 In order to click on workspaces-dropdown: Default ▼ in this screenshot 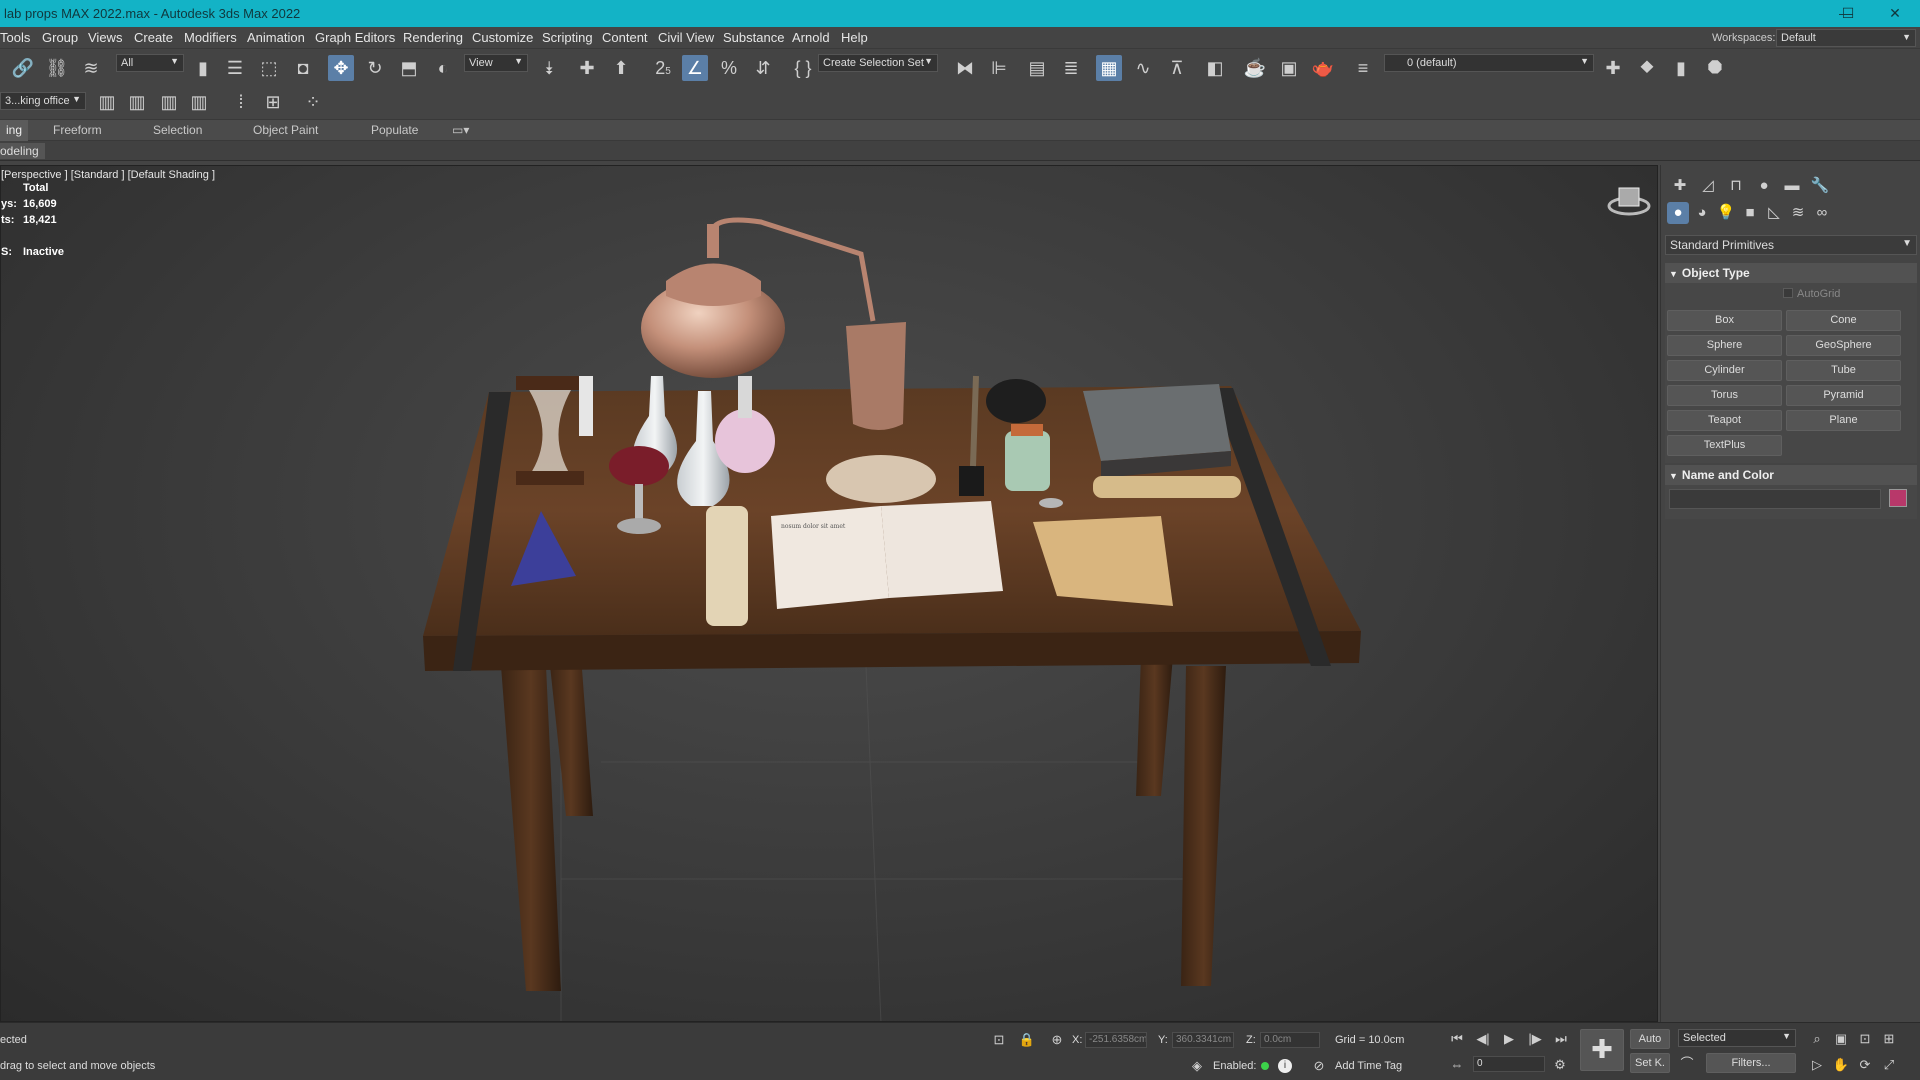, I will do `click(1846, 38)`.